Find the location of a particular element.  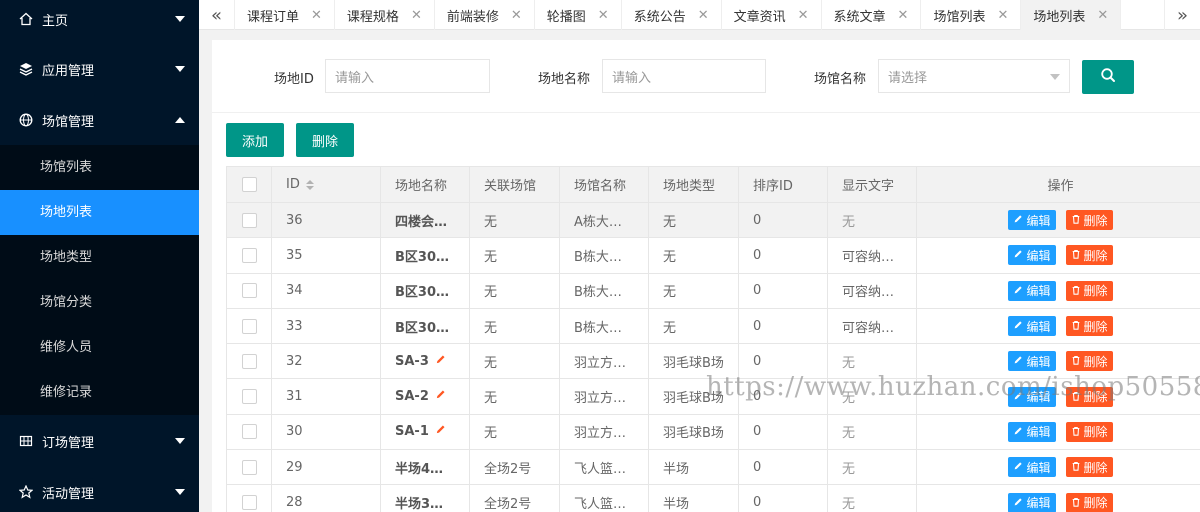

tab-frontend-decor: 前端装修 ✕ is located at coordinates (485, 15).